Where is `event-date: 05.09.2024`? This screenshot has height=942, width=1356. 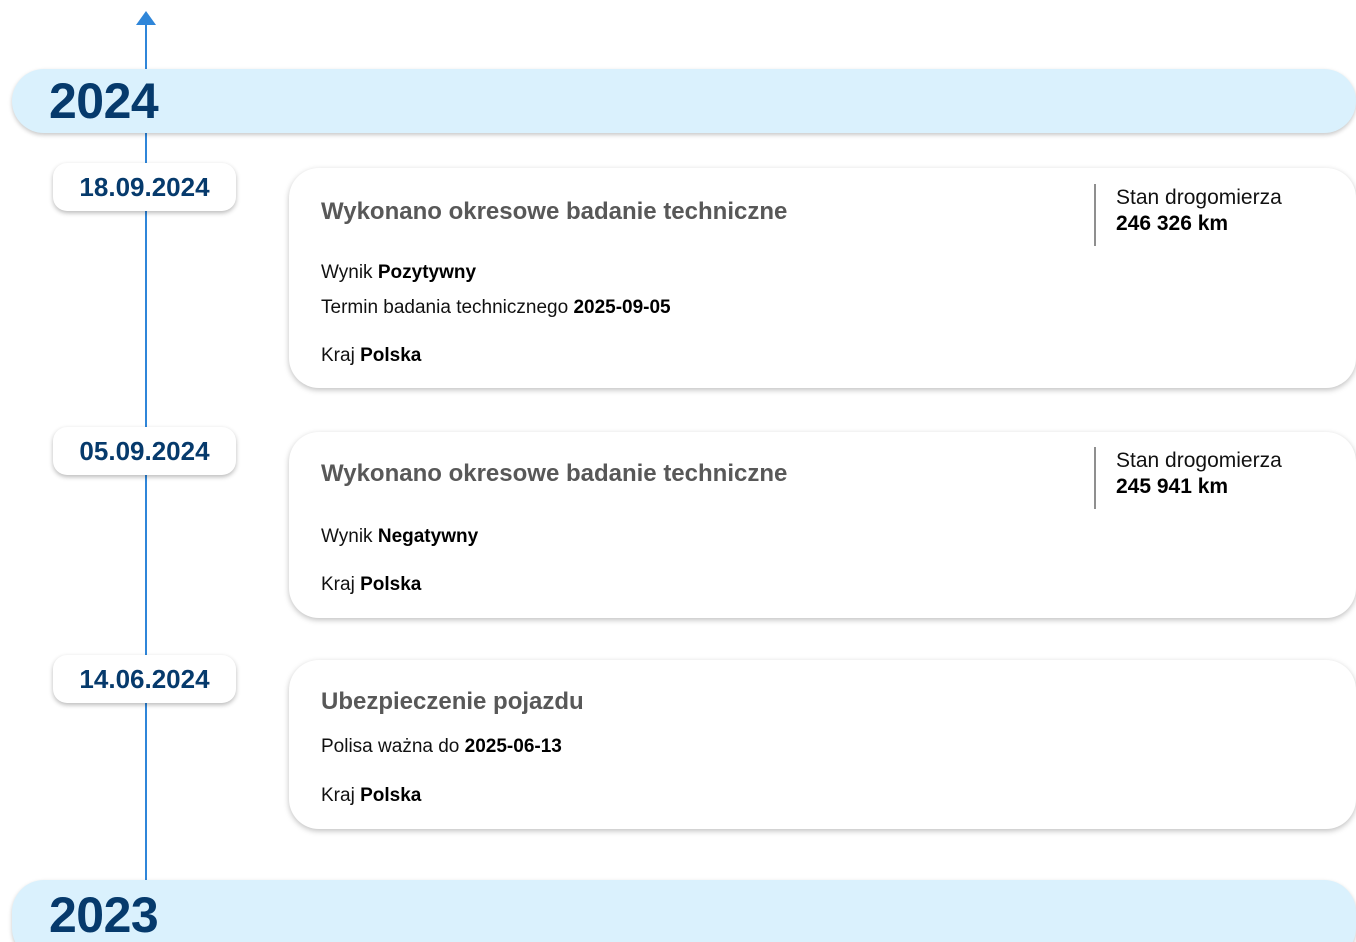
event-date: 05.09.2024 is located at coordinates (144, 450).